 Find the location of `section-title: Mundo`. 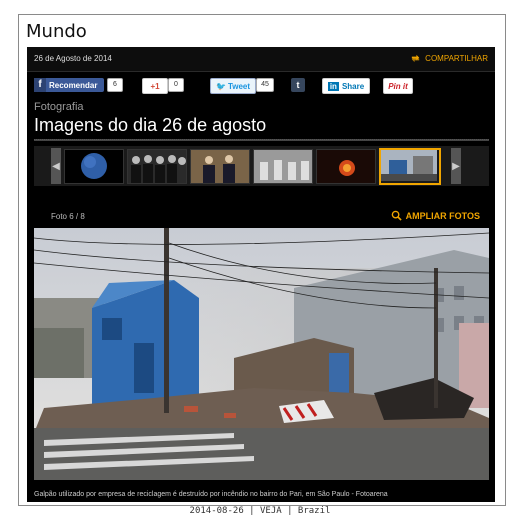

section-title: Mundo is located at coordinates (56, 31).